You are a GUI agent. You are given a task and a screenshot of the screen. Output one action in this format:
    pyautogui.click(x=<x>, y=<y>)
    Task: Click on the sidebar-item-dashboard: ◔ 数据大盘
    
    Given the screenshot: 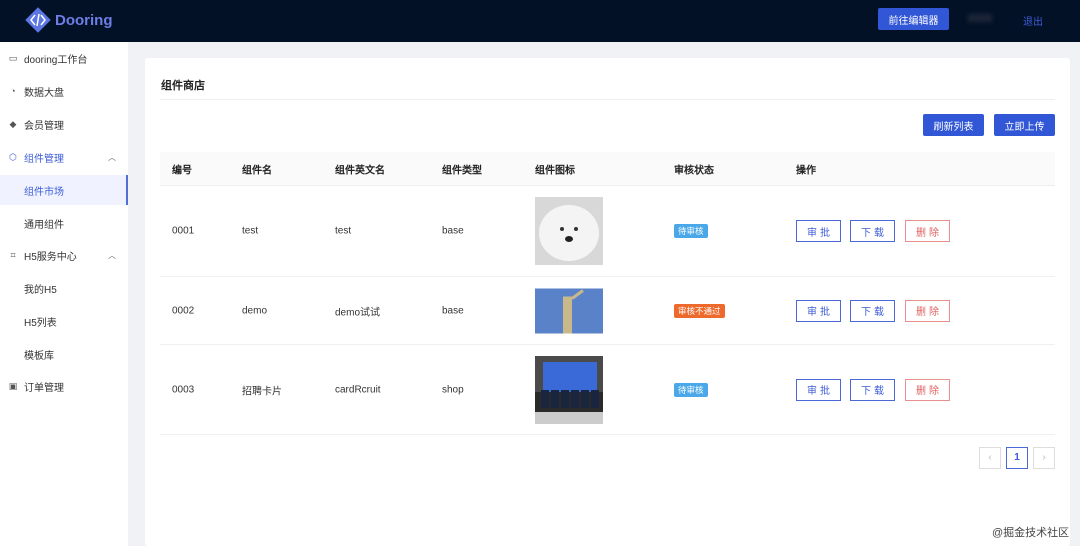 What is the action you would take?
    pyautogui.click(x=64, y=91)
    